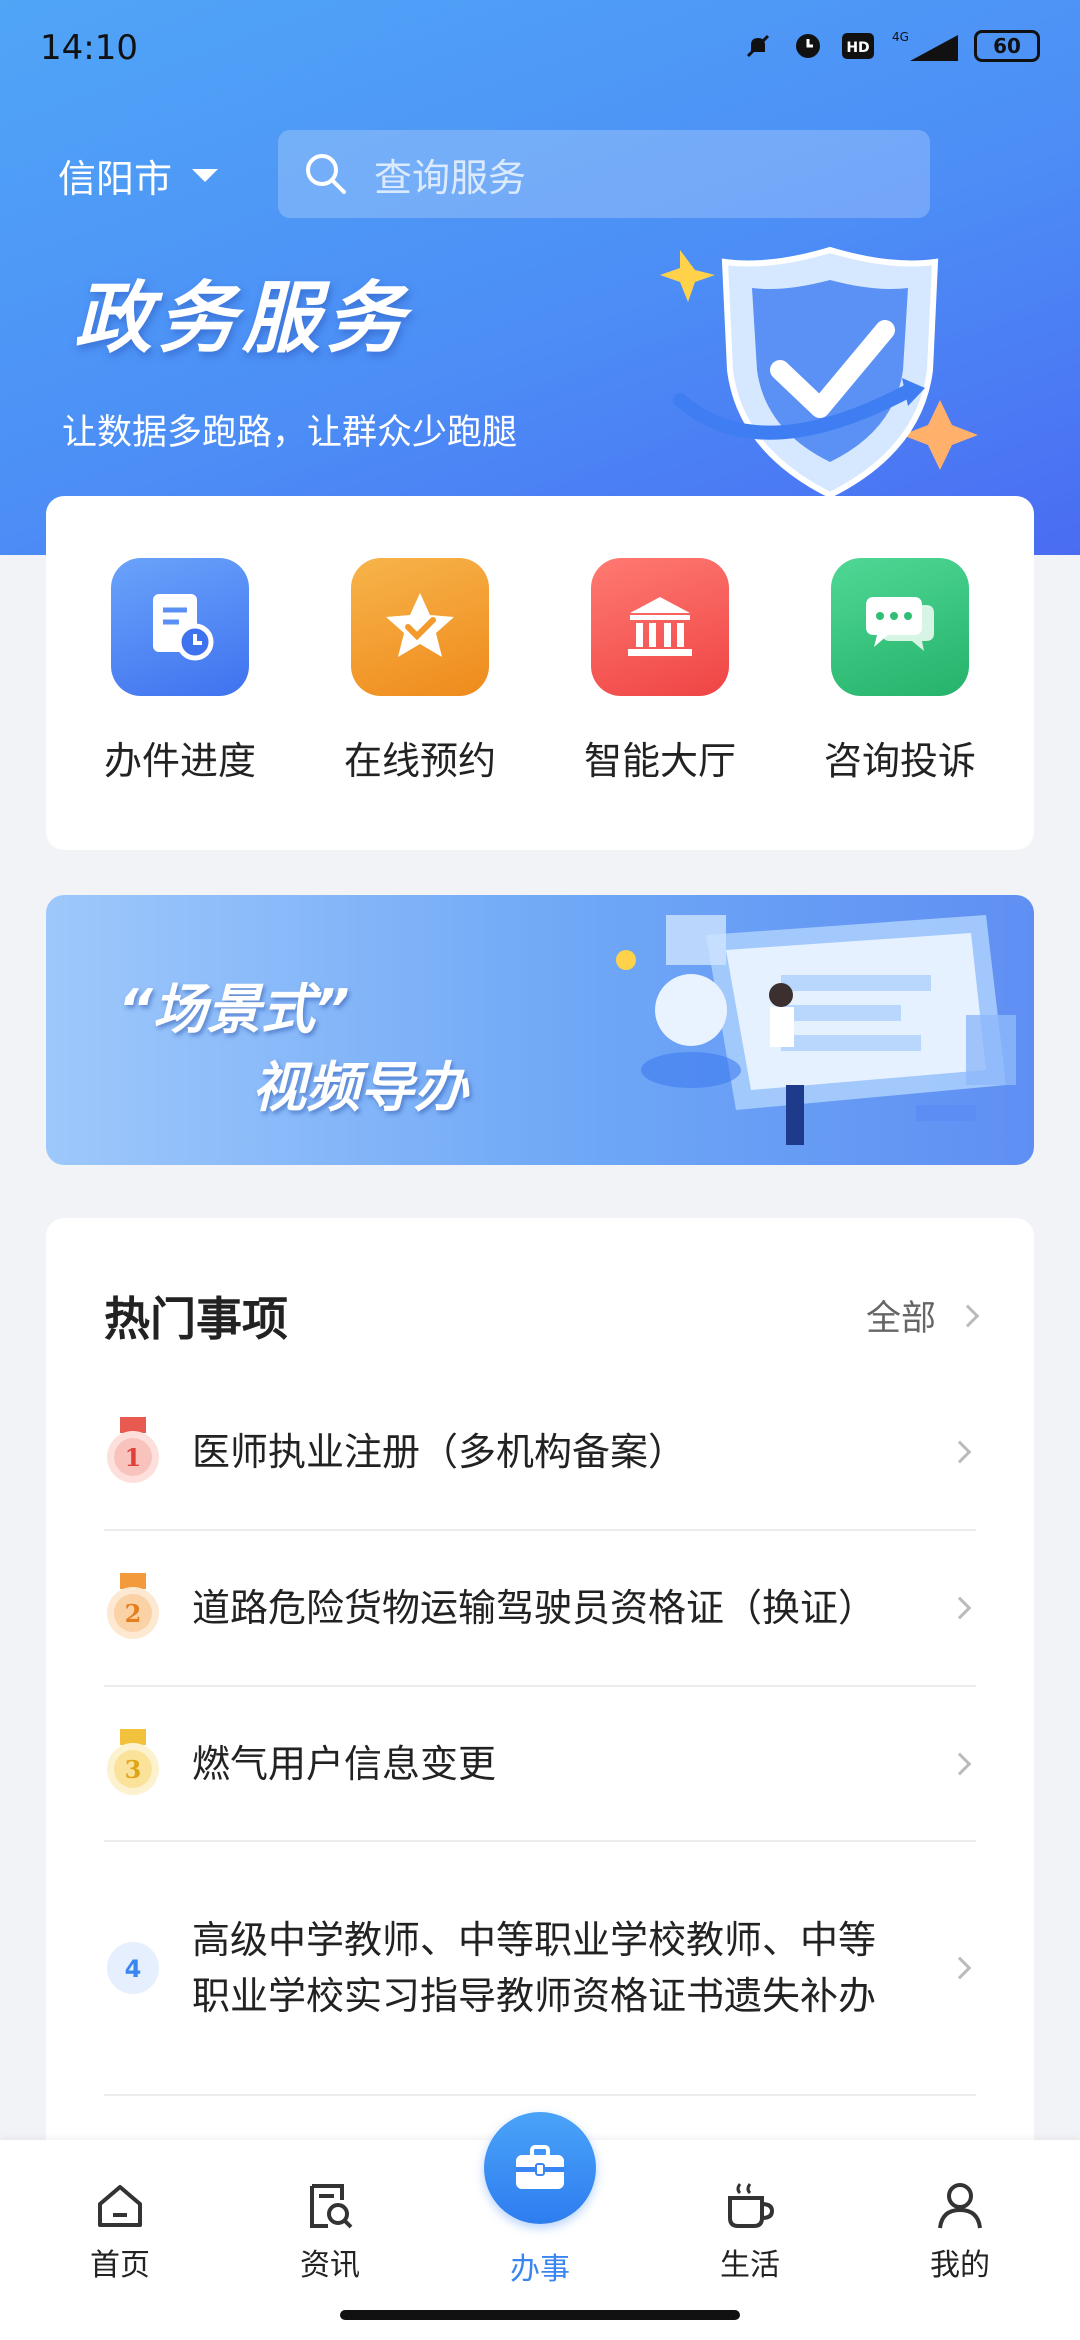  Describe the element at coordinates (750, 2265) in the screenshot. I see `tab-label: 生活` at that location.